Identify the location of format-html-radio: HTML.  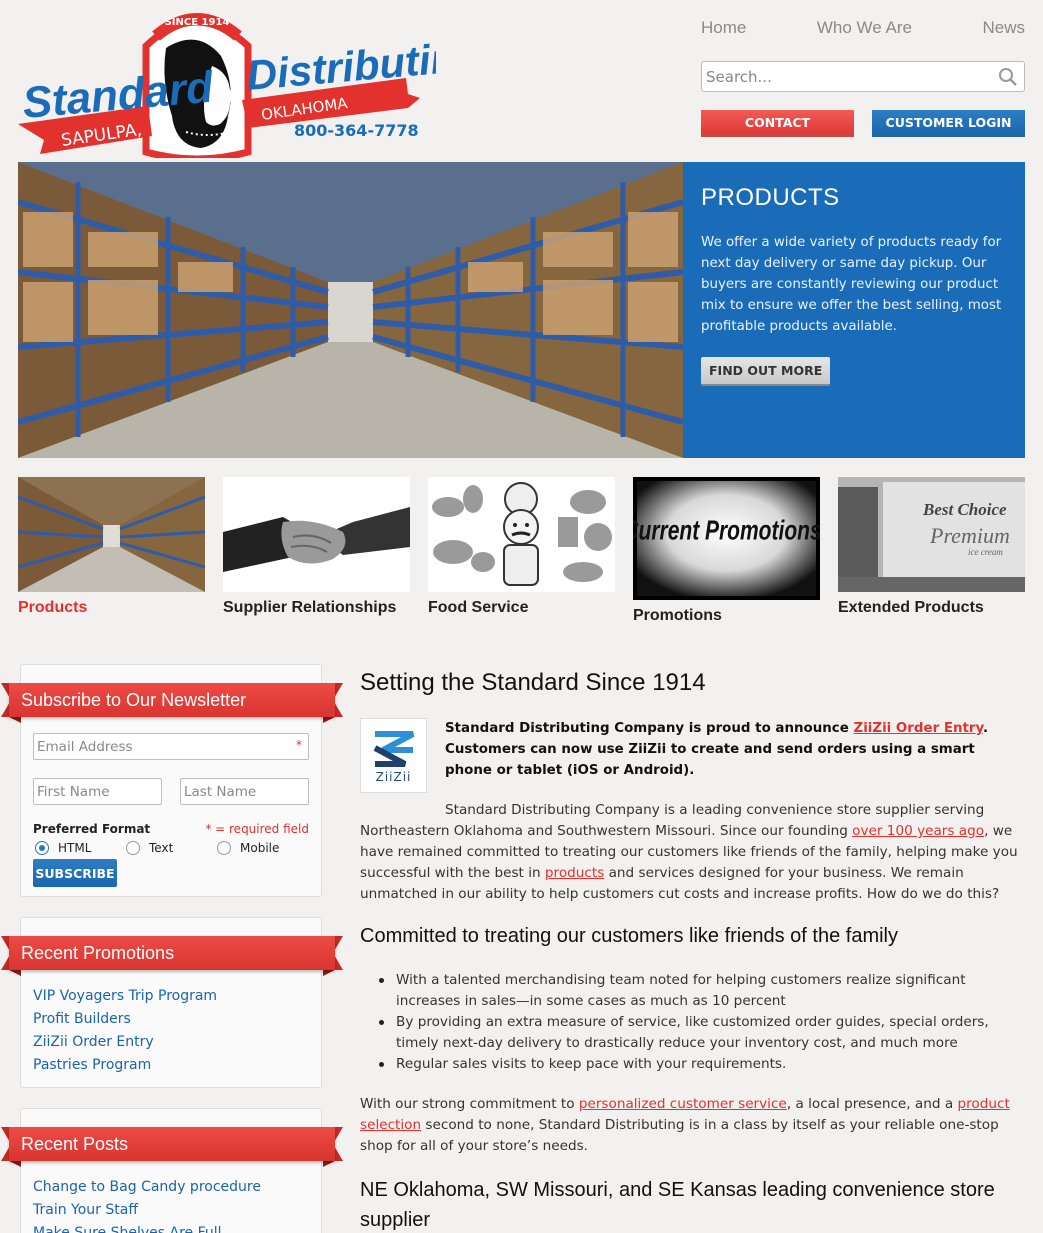
(63, 848).